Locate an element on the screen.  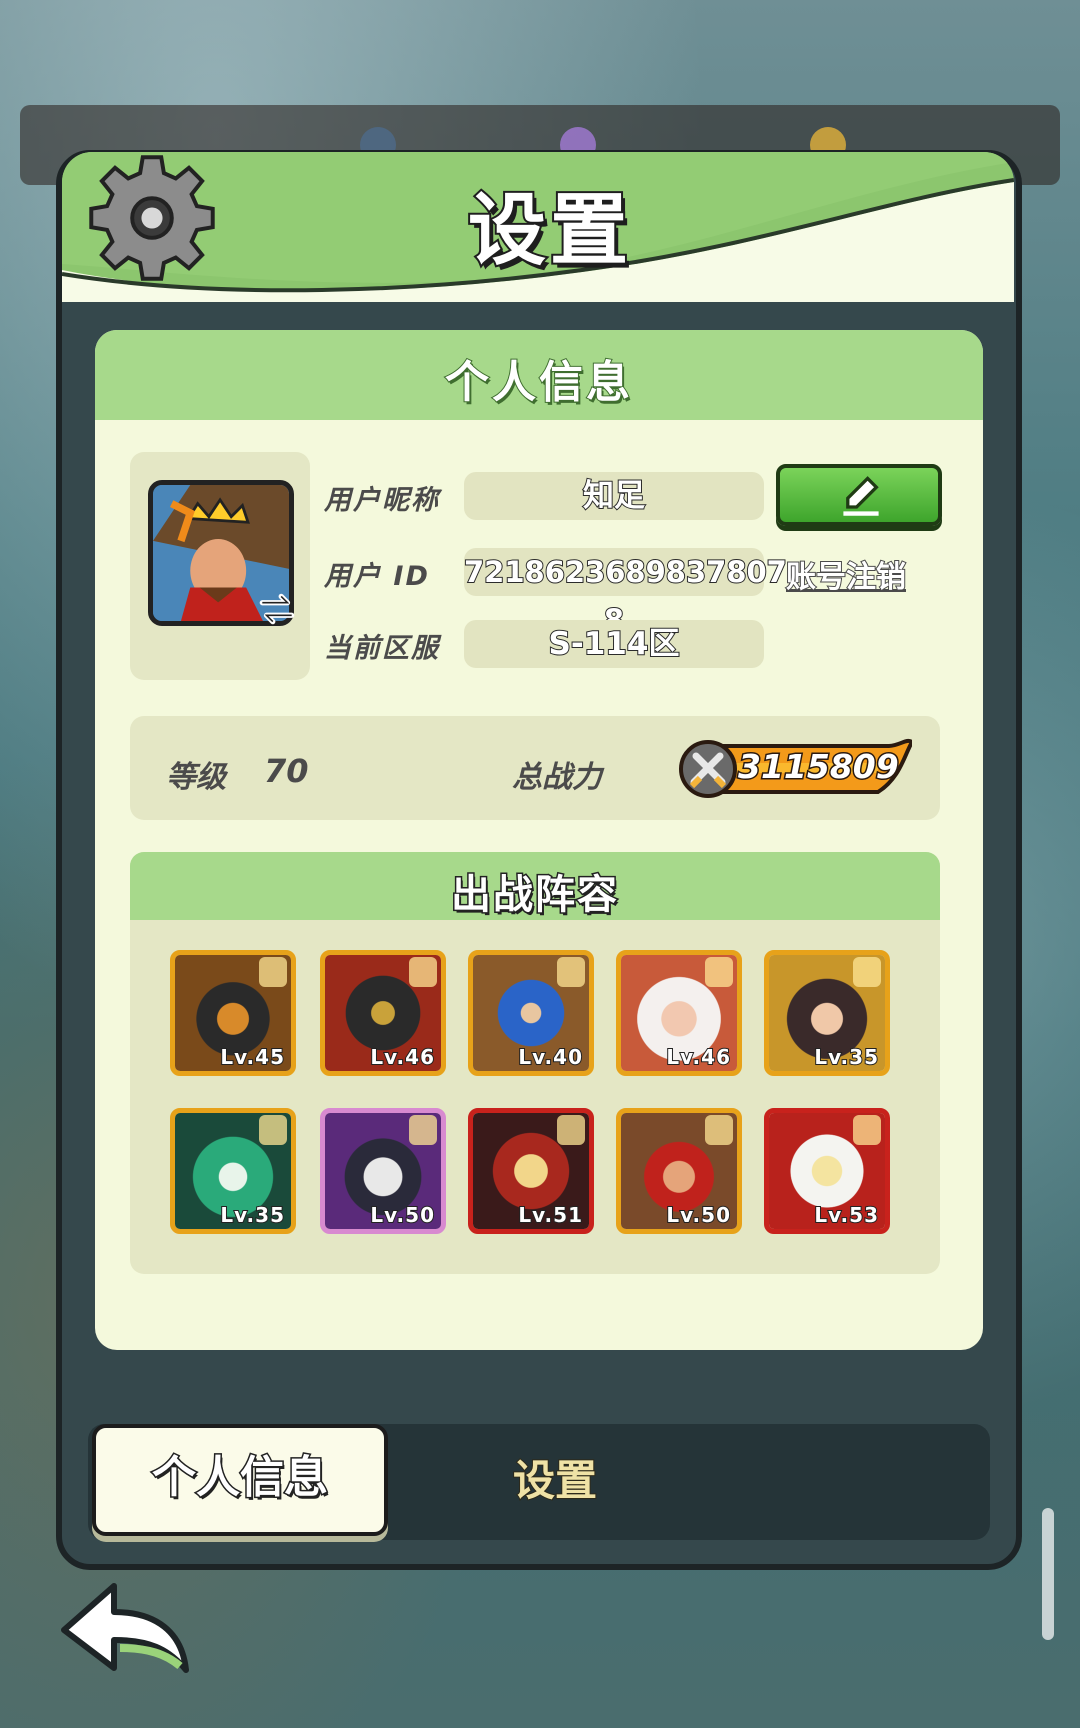
battle-lineup-header: 出战阵容 is located at coordinates (535, 886).